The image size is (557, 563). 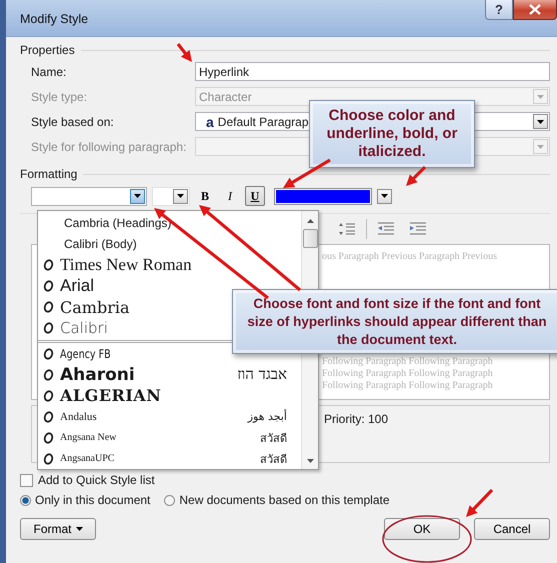 I want to click on callout-text: Choose font and font size if the font and font size of hyperlinks should appear different than the document text., so click(x=397, y=321).